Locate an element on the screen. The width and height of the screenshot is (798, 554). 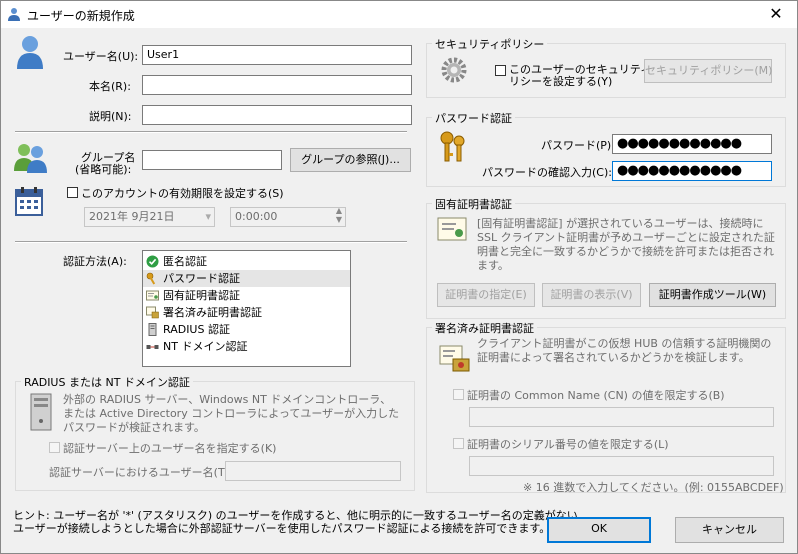
radius-username-checkbox is located at coordinates (54, 447).